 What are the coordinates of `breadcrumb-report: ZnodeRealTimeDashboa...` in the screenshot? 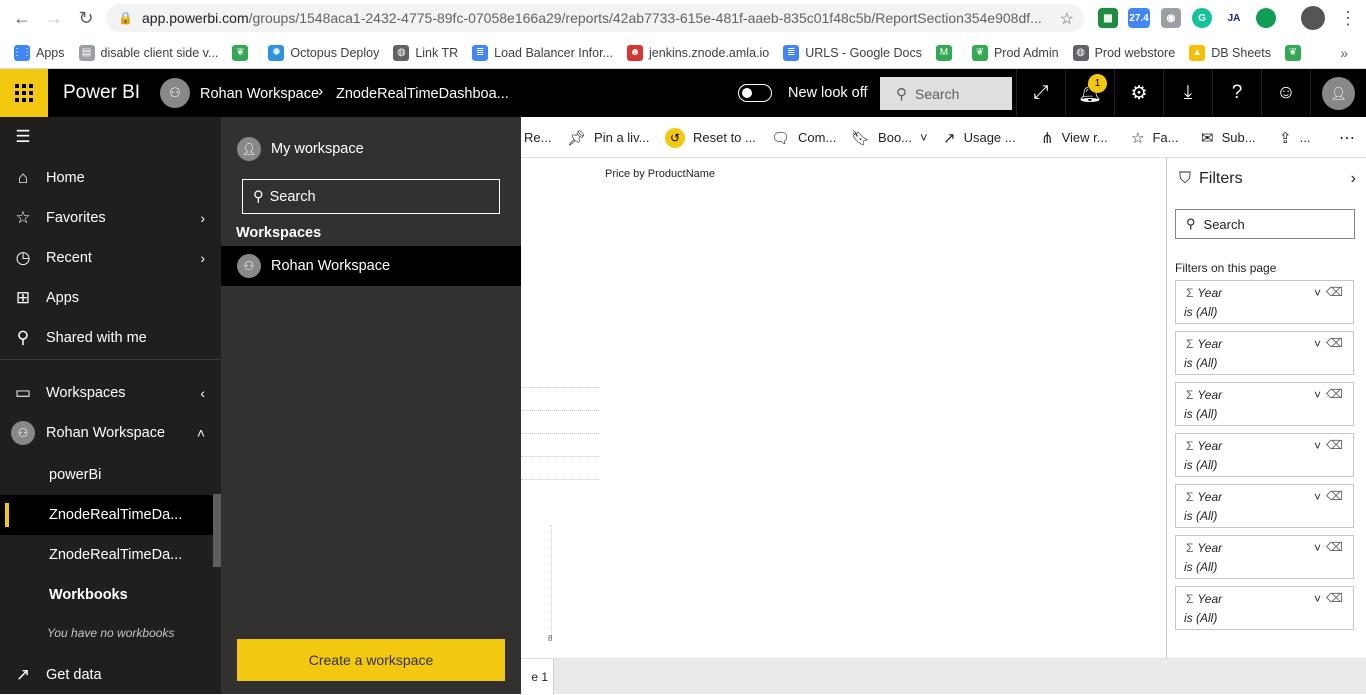 It's located at (422, 94).